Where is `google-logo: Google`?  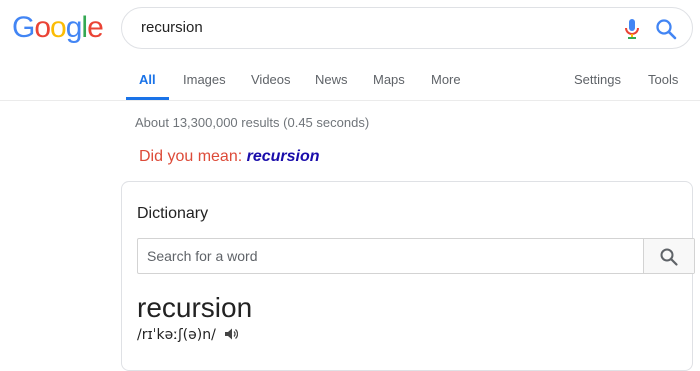
google-logo: Google is located at coordinates (58, 28).